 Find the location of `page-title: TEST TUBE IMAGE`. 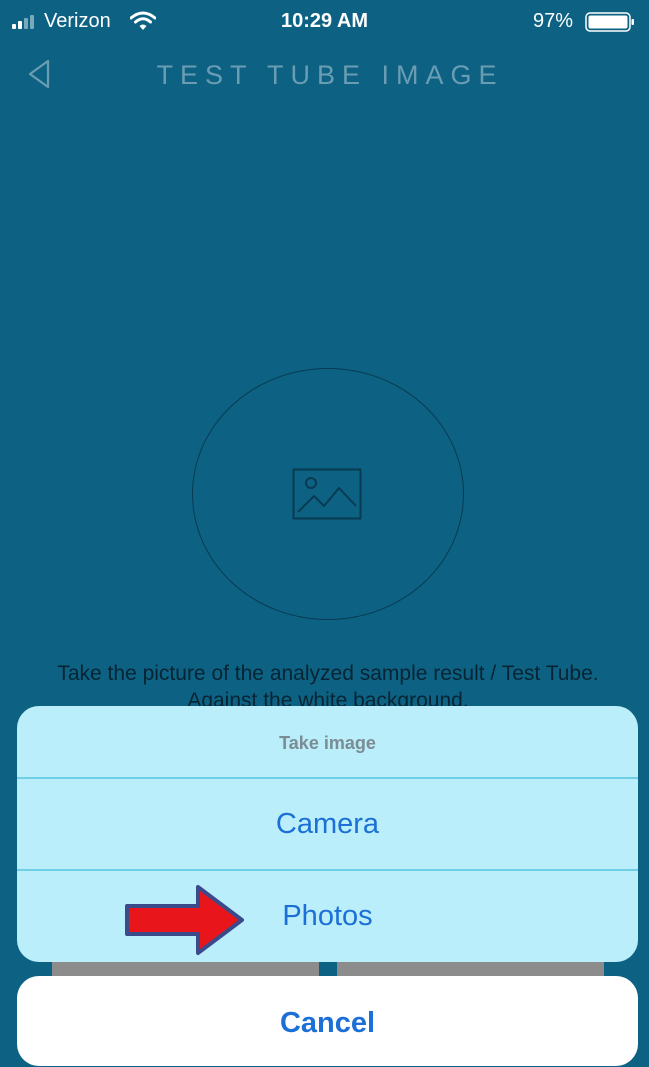

page-title: TEST TUBE IMAGE is located at coordinates (330, 75).